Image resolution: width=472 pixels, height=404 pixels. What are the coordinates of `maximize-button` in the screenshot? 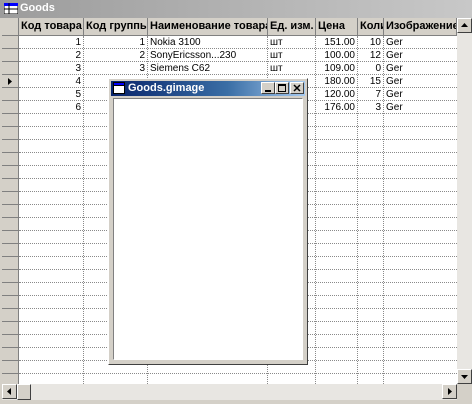 It's located at (282, 88).